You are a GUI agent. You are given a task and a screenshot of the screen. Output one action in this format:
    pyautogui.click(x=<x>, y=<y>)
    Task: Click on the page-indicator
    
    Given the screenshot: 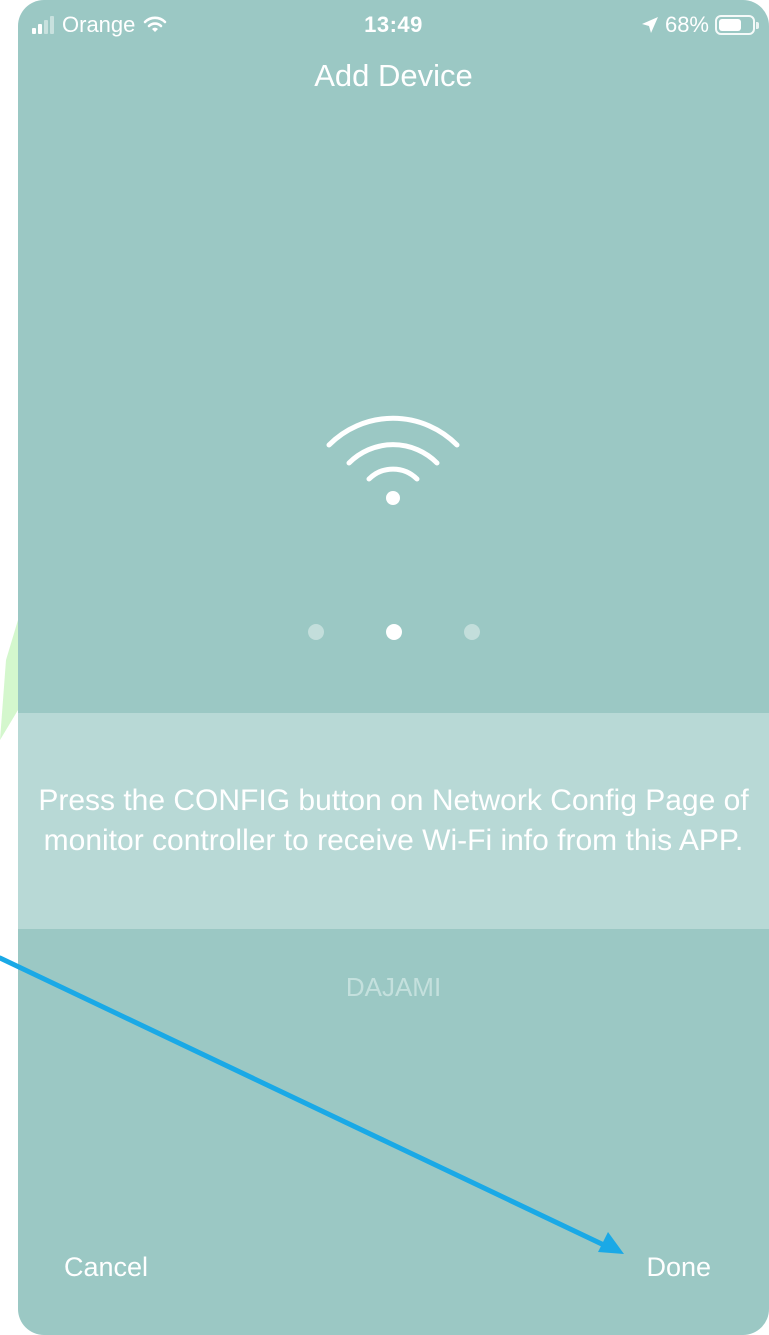 What is the action you would take?
    pyautogui.click(x=393, y=632)
    